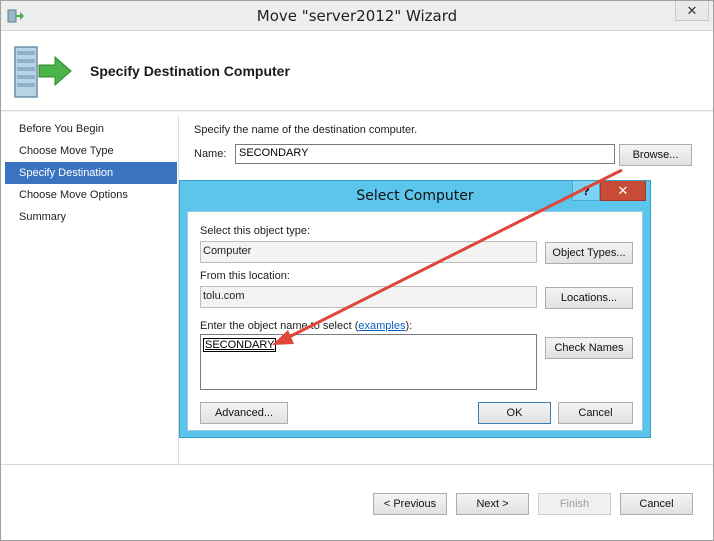 The height and width of the screenshot is (541, 714). What do you see at coordinates (368, 297) in the screenshot?
I see `location-field: tolu.com` at bounding box center [368, 297].